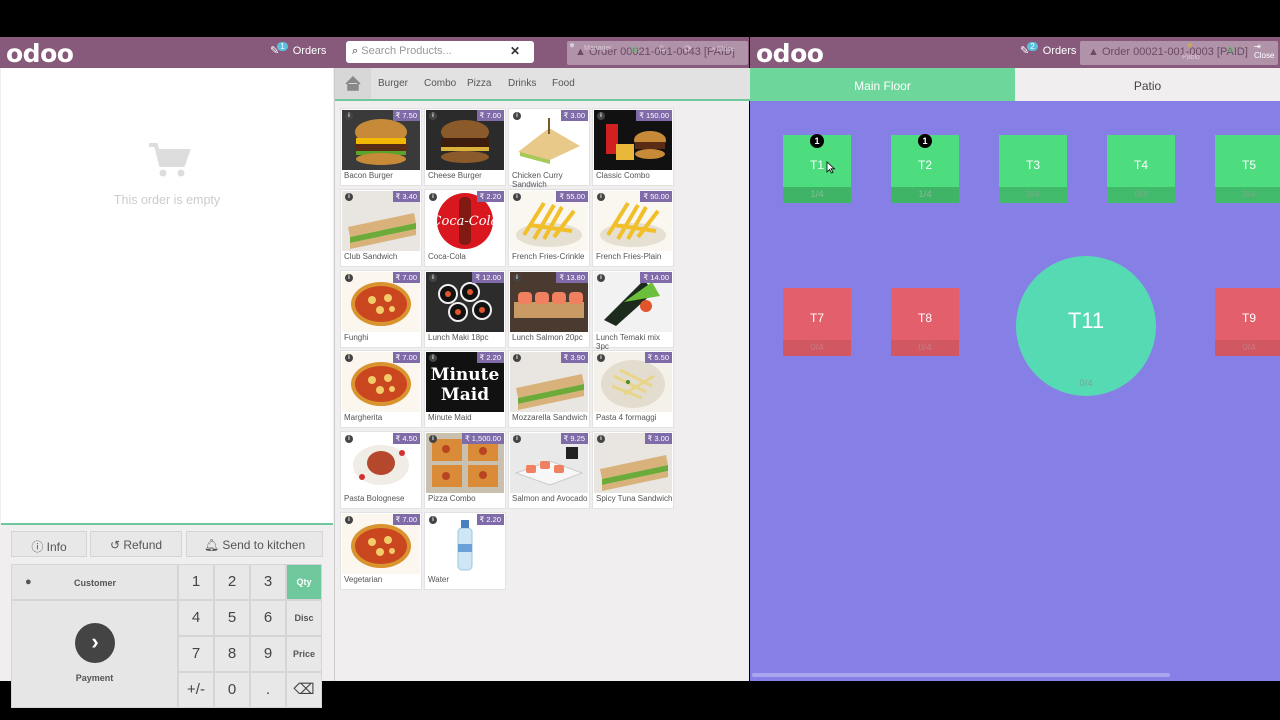 The image size is (1280, 720). I want to click on search-input: ⌕ Search Products... ✕, so click(440, 52).